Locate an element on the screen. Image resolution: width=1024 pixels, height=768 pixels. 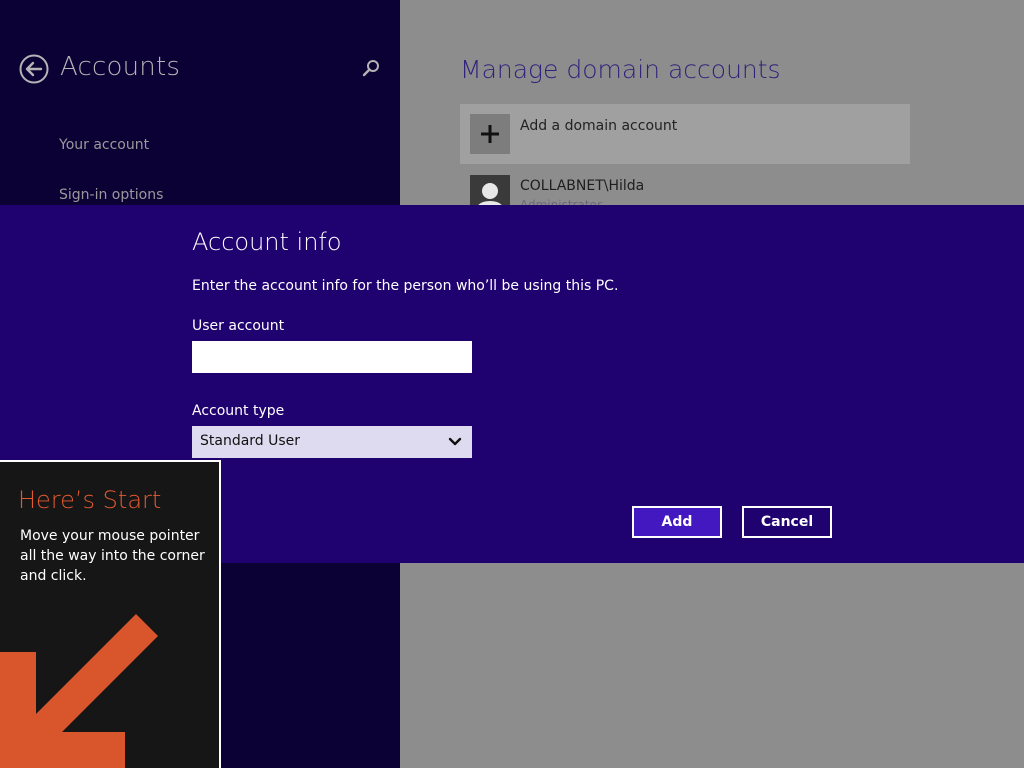
chevron-down-icon is located at coordinates (455, 441).